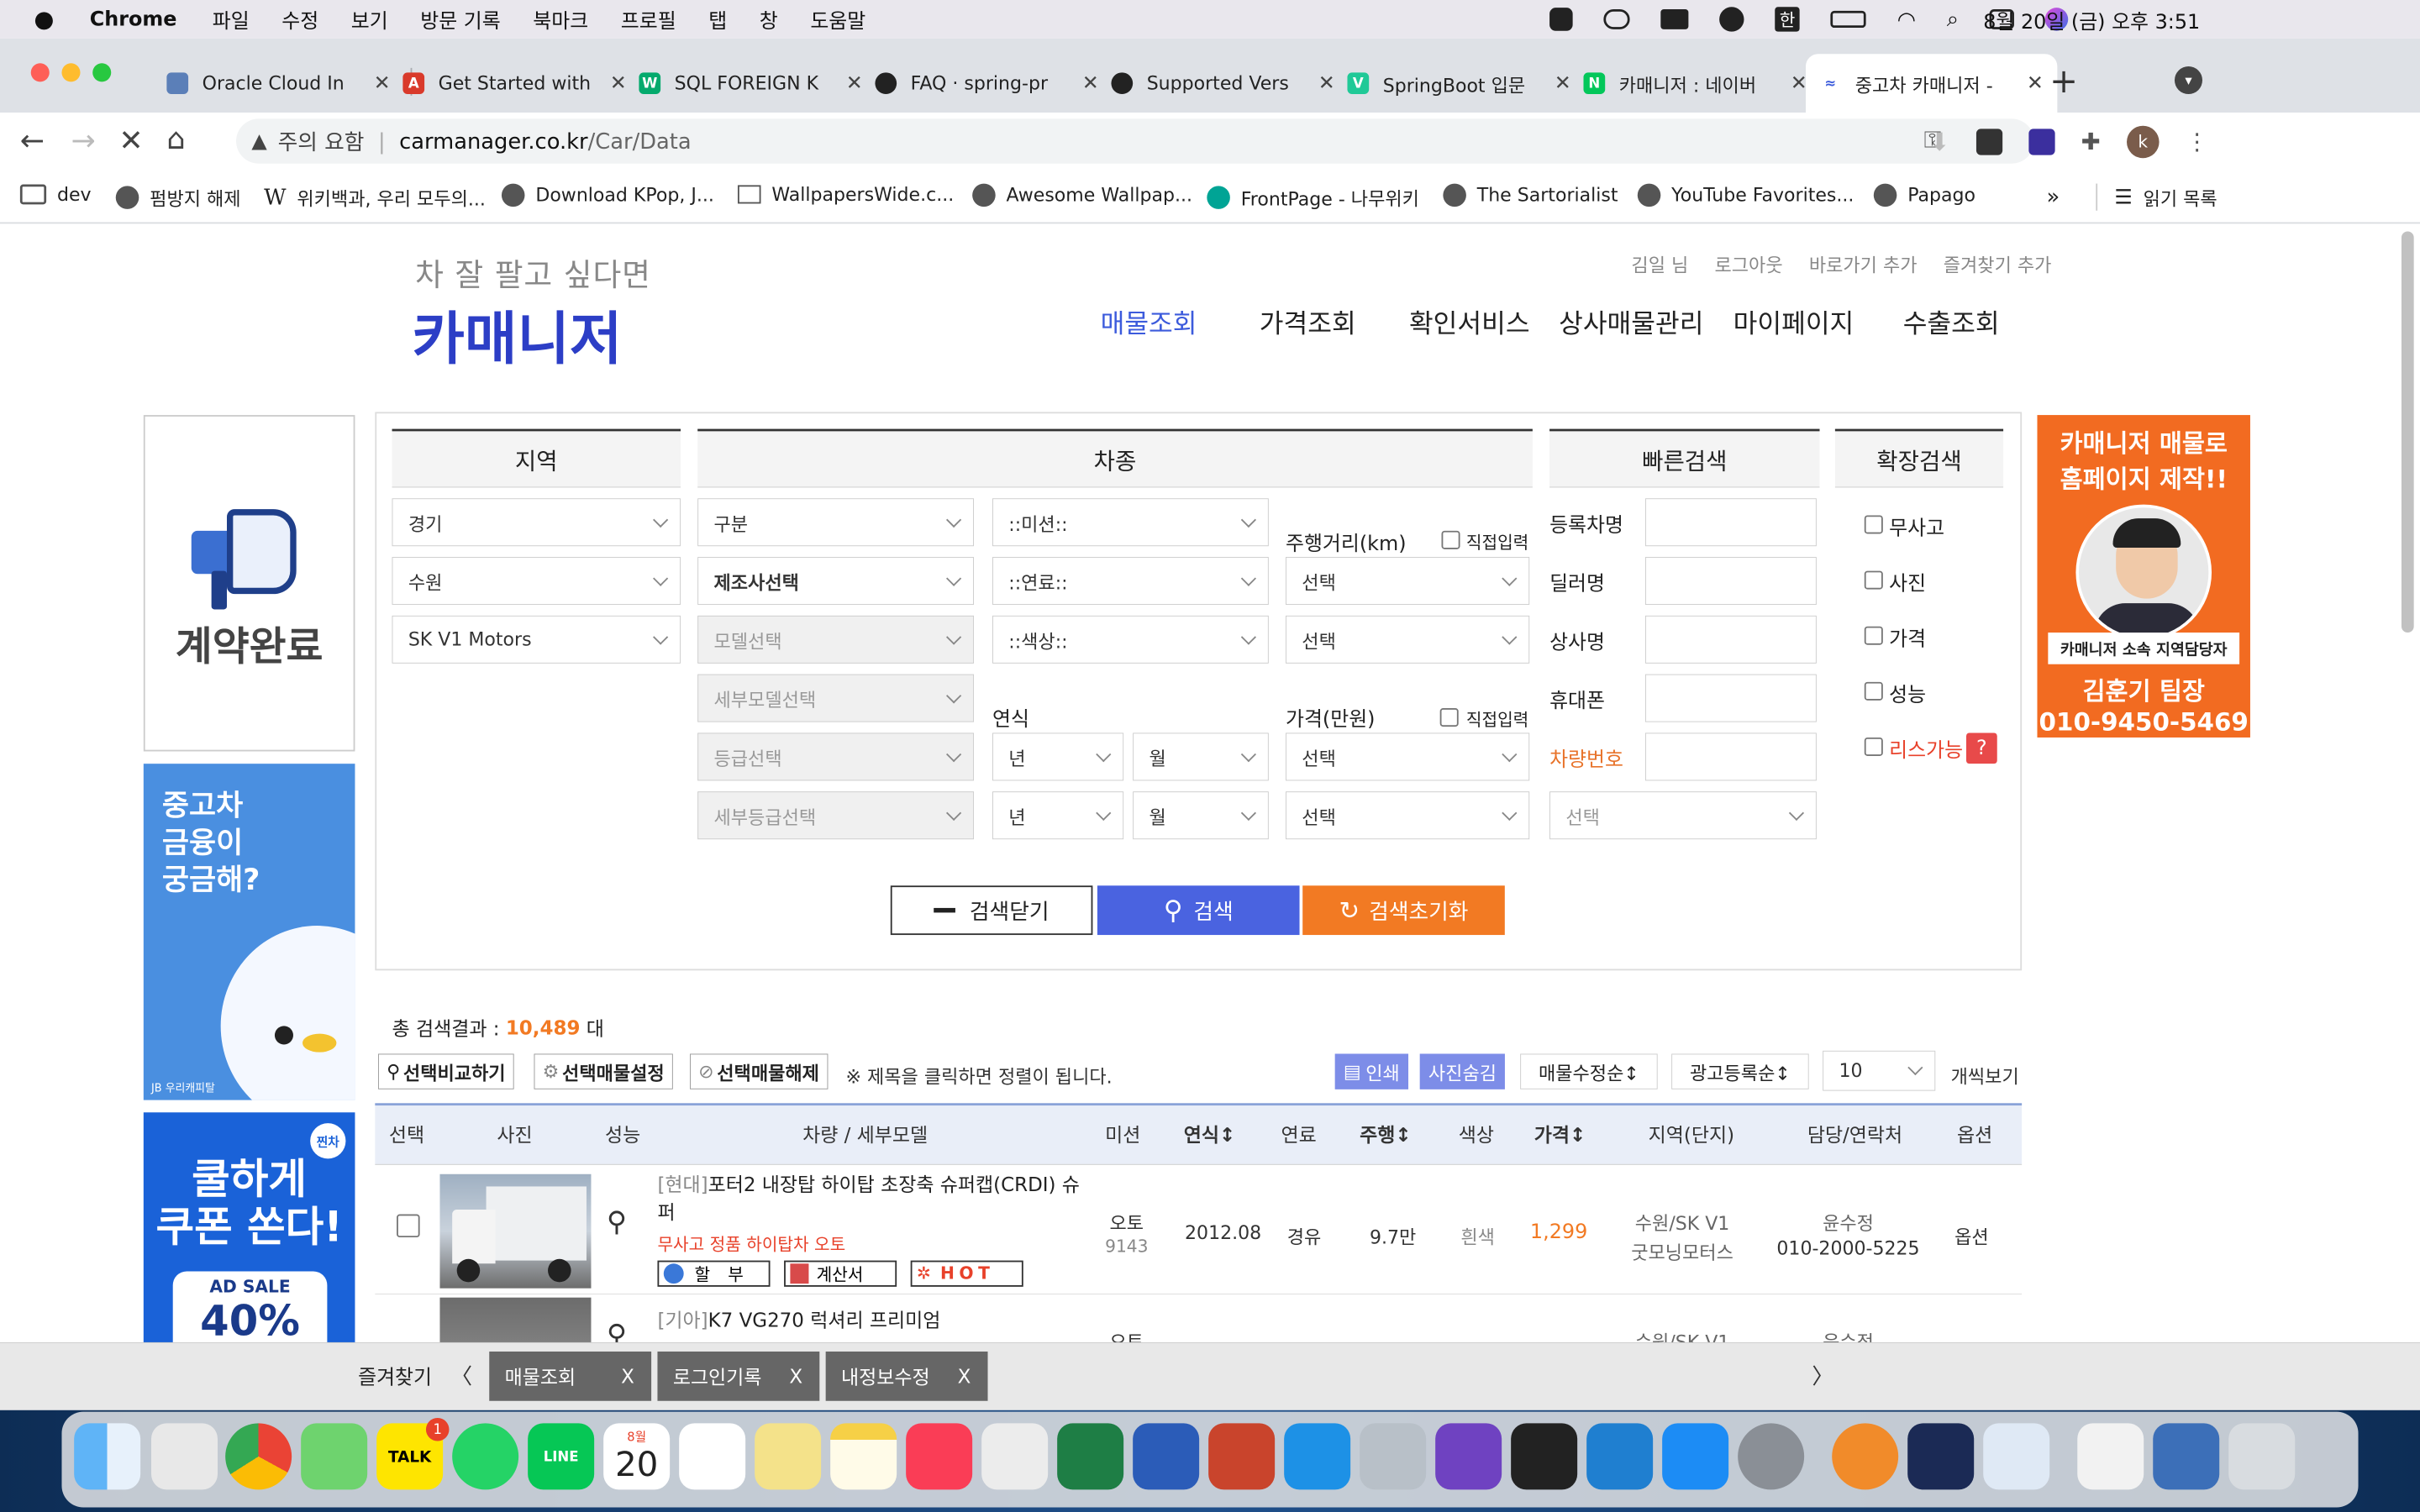 The width and height of the screenshot is (2420, 1512). I want to click on instruments-icon, so click(1941, 1456).